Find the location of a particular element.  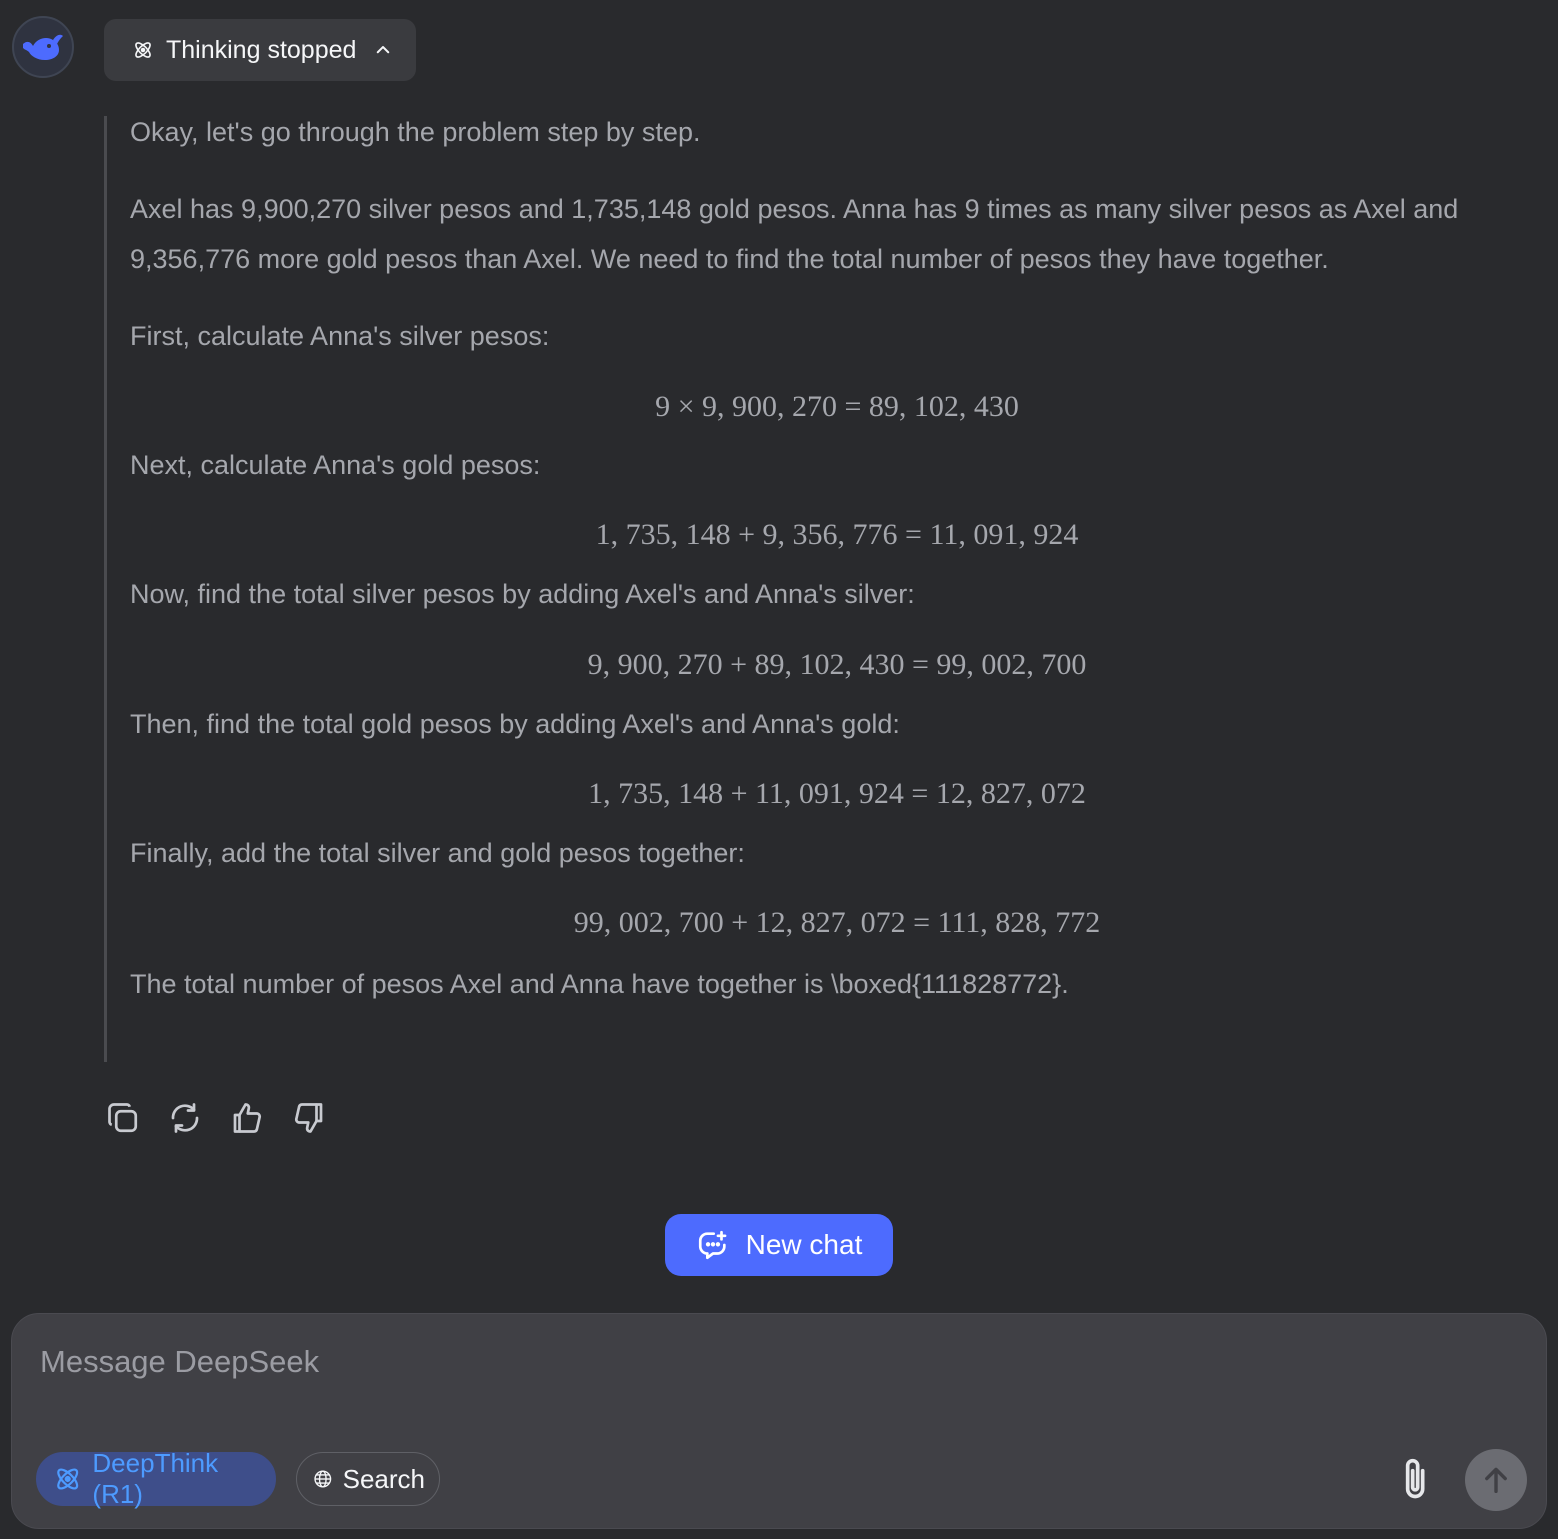

chevron-up-icon is located at coordinates (383, 50).